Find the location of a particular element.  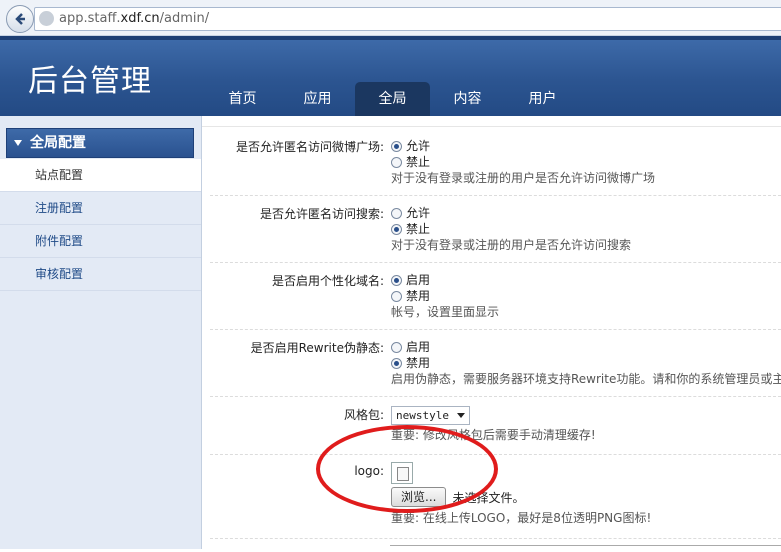

dropdown-arrow-icon is located at coordinates (460, 415).